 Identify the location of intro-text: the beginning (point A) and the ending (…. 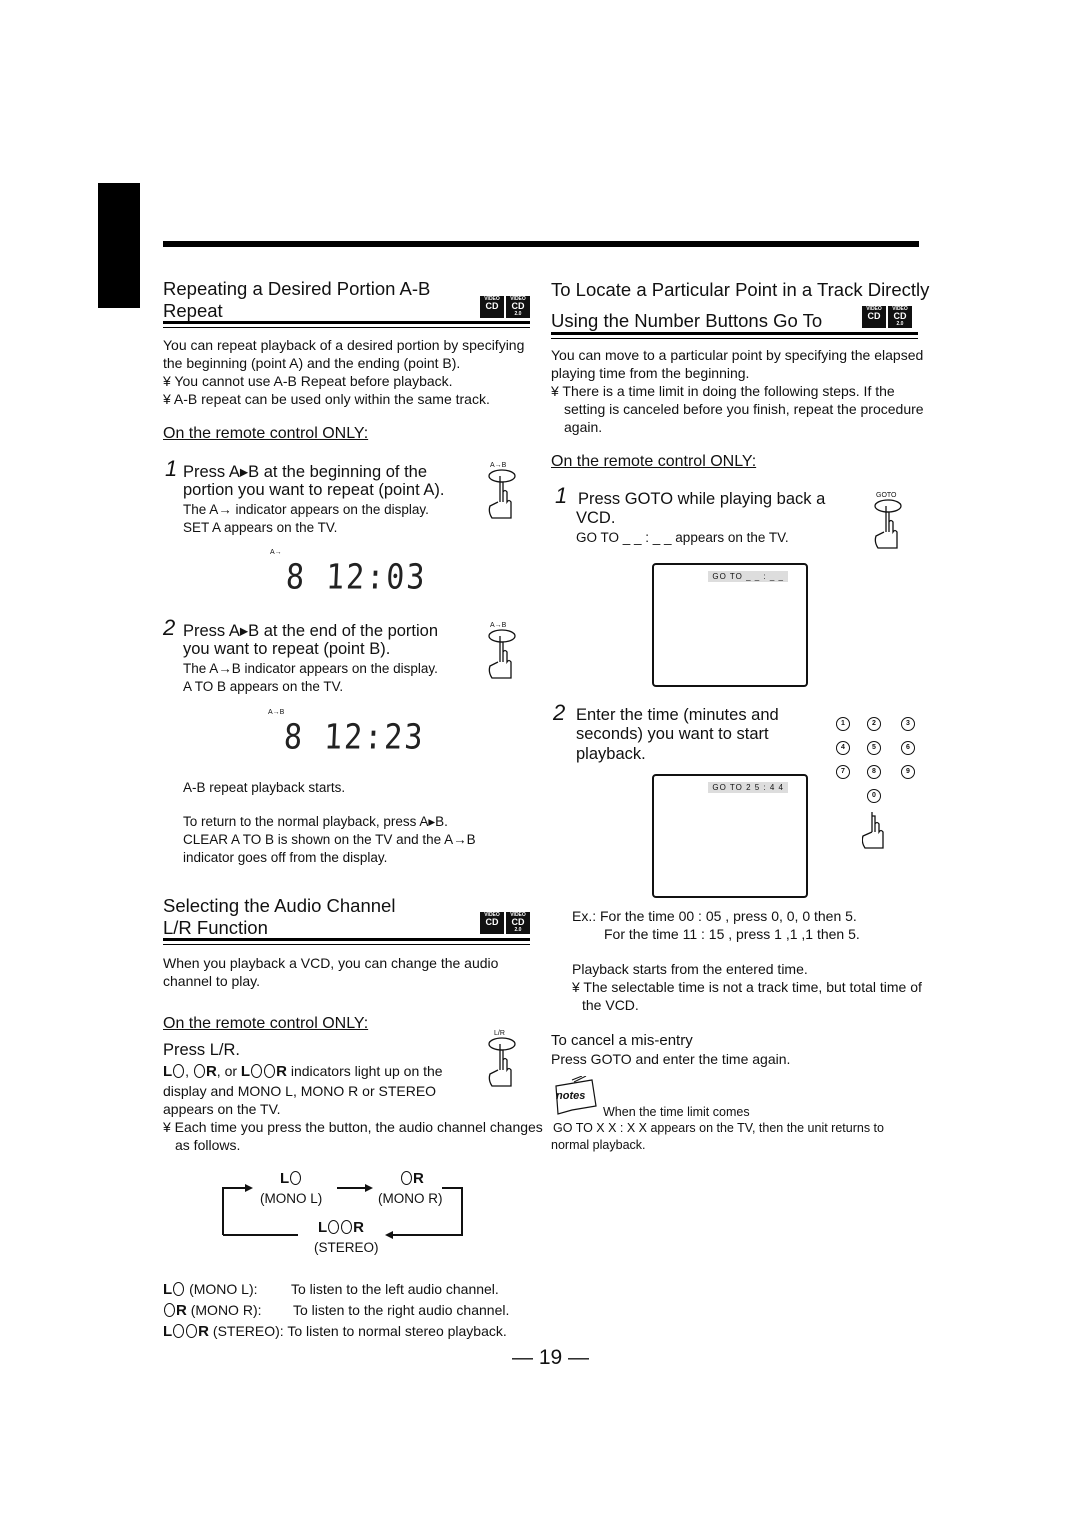
(312, 363).